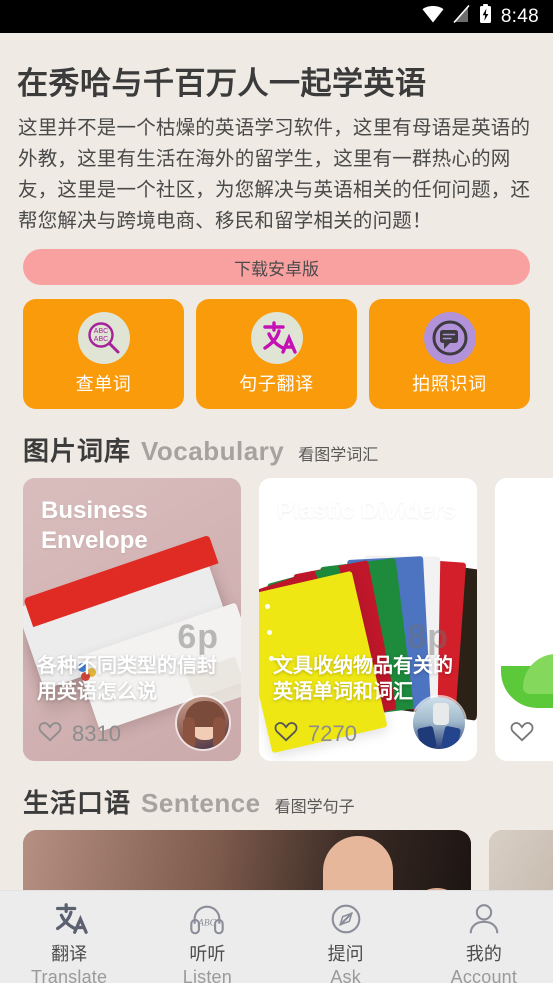 The width and height of the screenshot is (553, 983). I want to click on tab-translate: 翻译 Translate, so click(69, 941).